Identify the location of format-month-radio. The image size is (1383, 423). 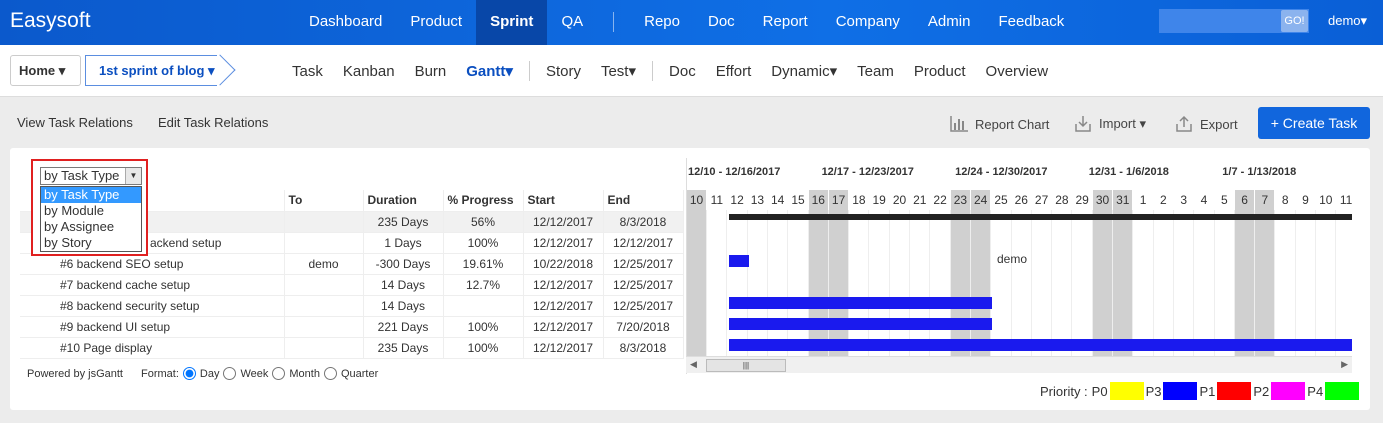
(279, 373).